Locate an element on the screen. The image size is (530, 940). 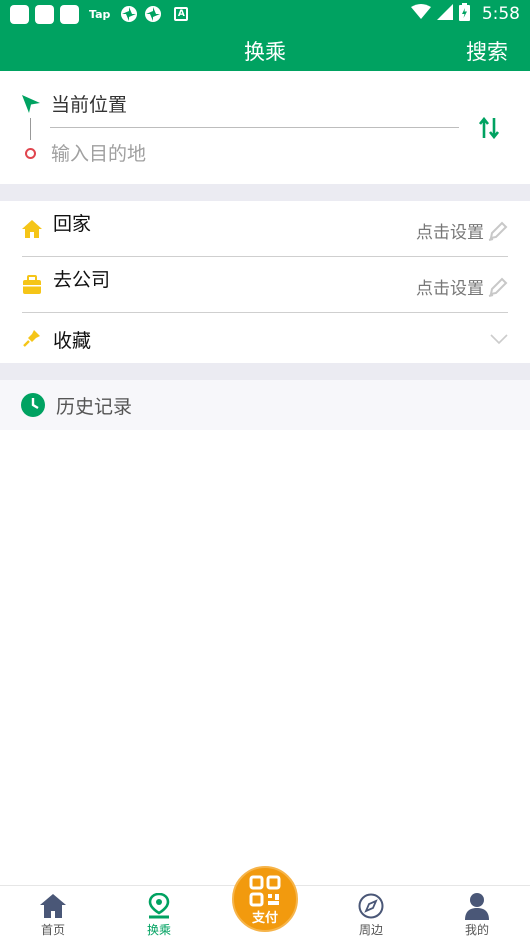
battery-icon is located at coordinates (464, 14).